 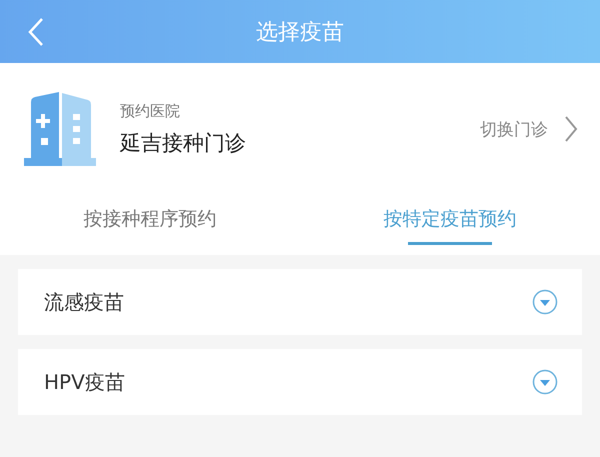 What do you see at coordinates (450, 222) in the screenshot?
I see `tab: 按特定疫苗预约` at bounding box center [450, 222].